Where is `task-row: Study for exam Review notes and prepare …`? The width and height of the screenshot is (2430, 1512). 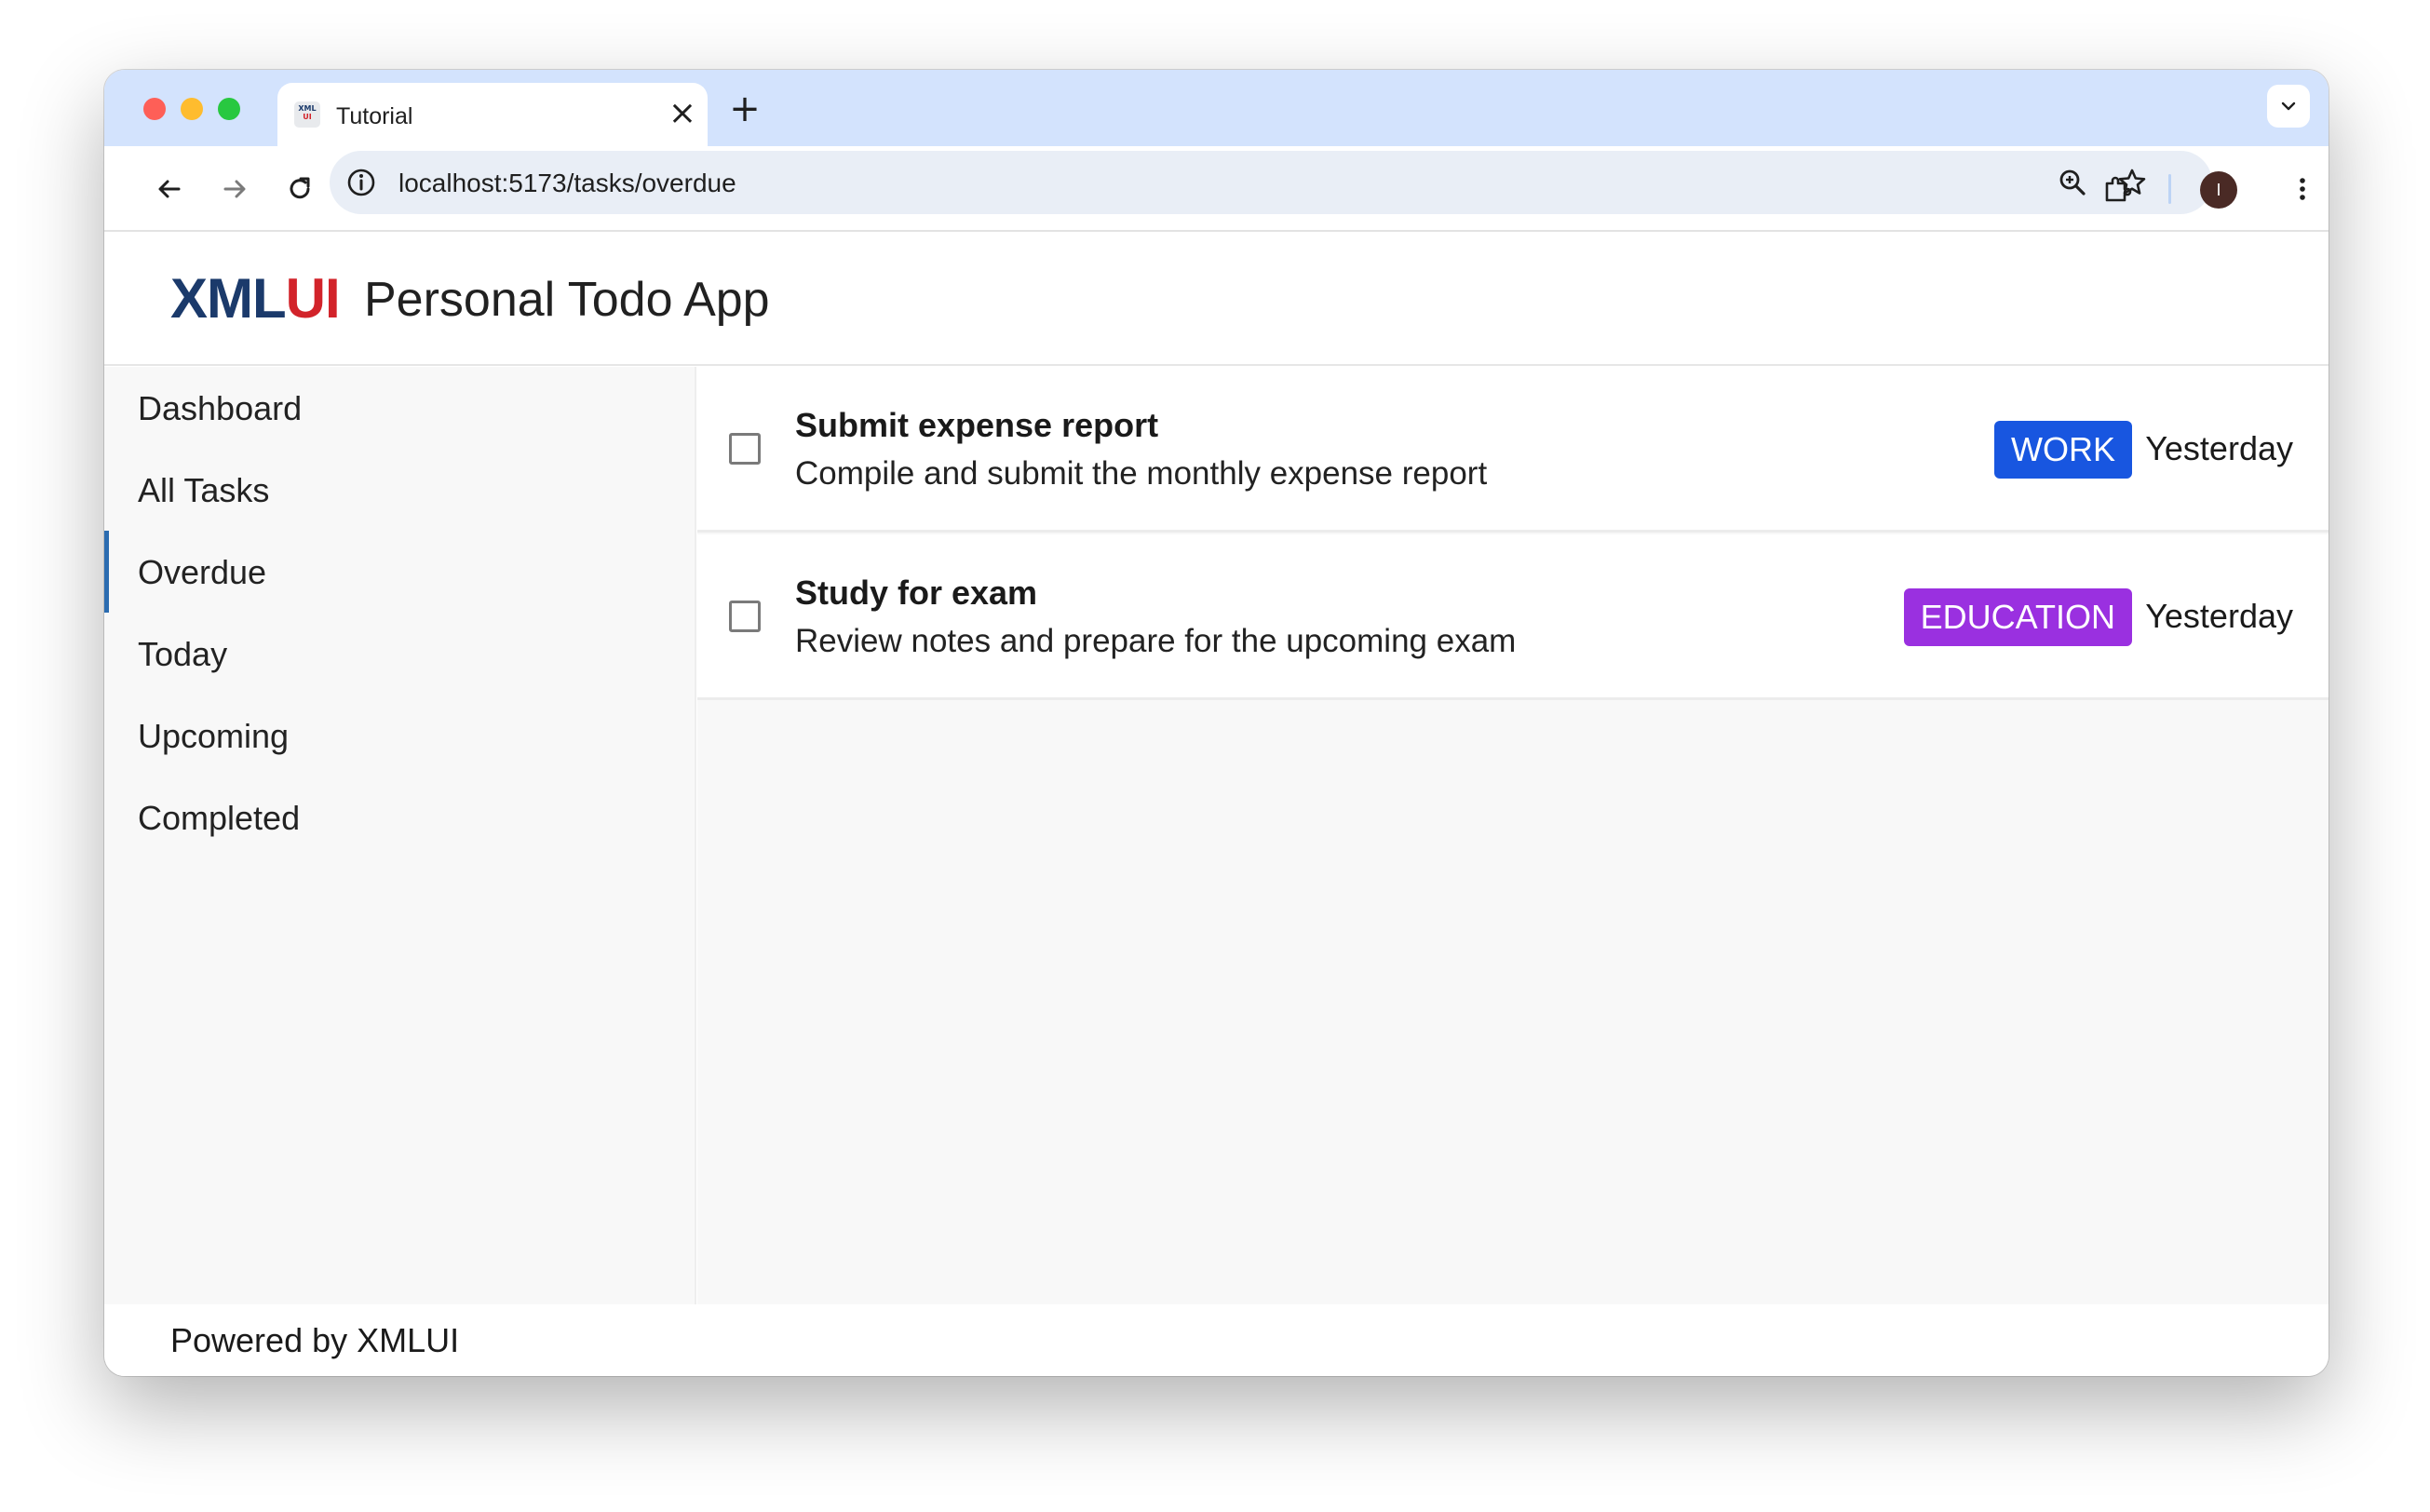
task-row: Study for exam Review notes and prepare … is located at coordinates (1513, 617).